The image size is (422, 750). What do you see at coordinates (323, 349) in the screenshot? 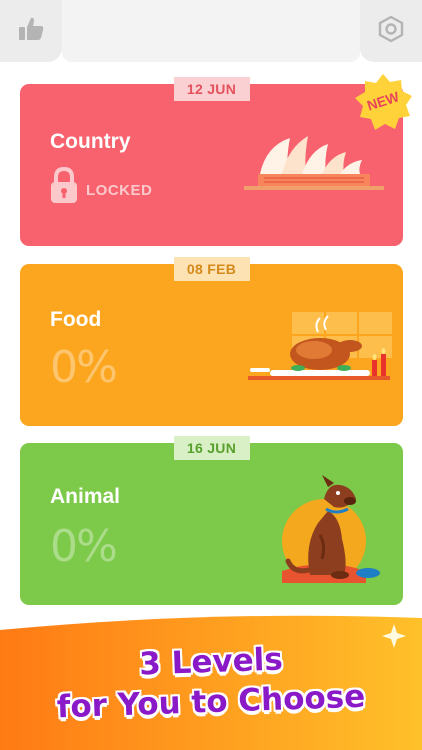
I see `roast-turkey-dinner-illustration` at bounding box center [323, 349].